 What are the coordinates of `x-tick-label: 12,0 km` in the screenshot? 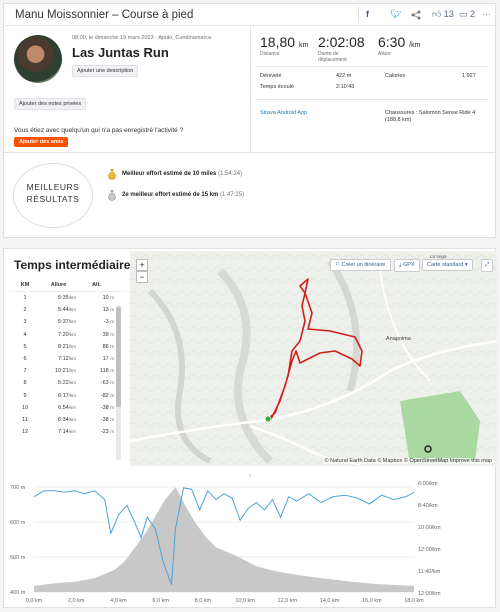 It's located at (288, 601).